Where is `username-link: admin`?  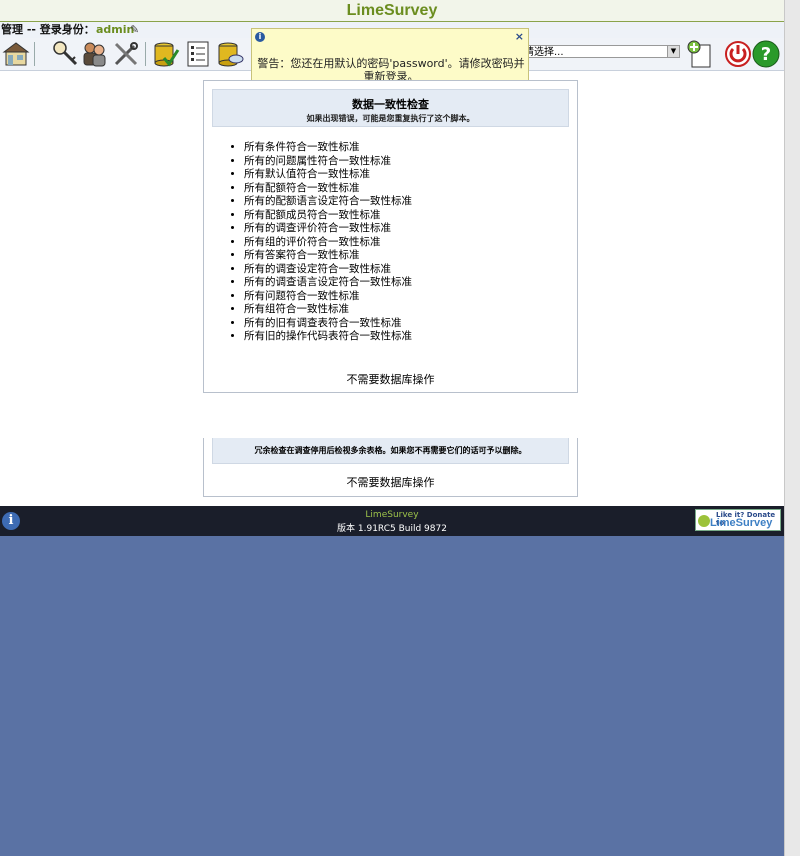 username-link: admin is located at coordinates (115, 30).